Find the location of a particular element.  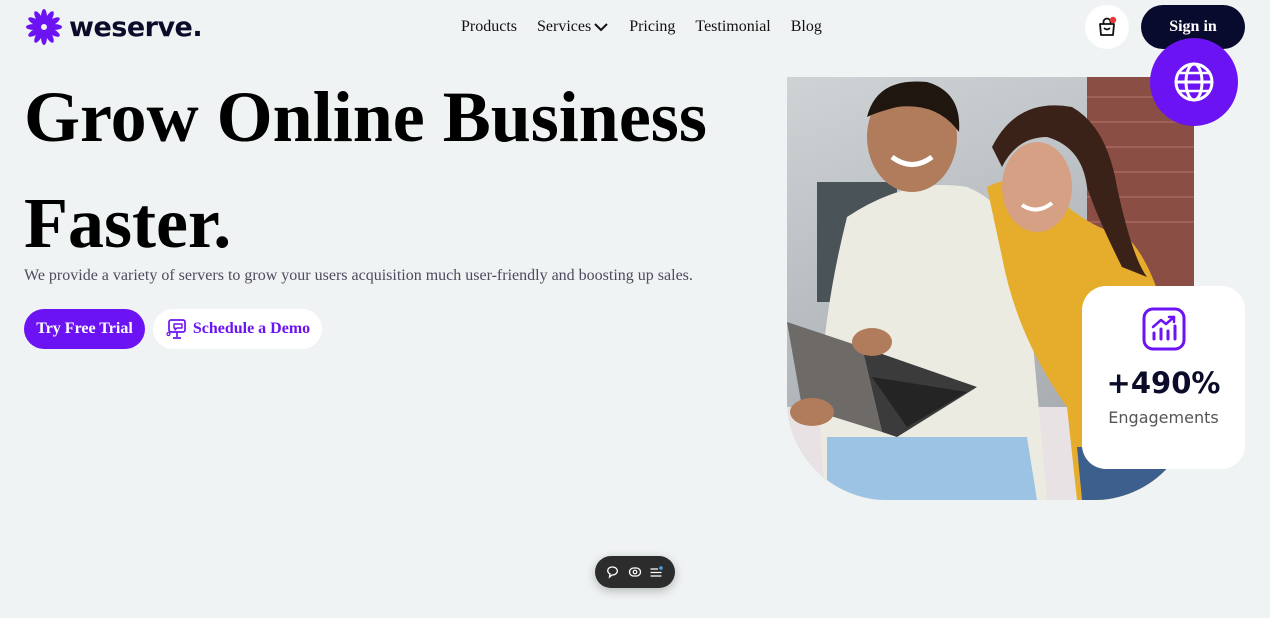

nav-item-services: Services is located at coordinates (573, 27).